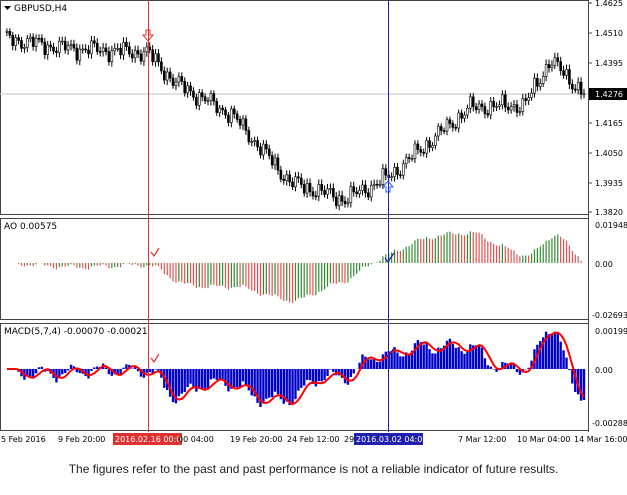  What do you see at coordinates (150, 439) in the screenshot?
I see `cursor-time-red: 2016.02.16 00:00` at bounding box center [150, 439].